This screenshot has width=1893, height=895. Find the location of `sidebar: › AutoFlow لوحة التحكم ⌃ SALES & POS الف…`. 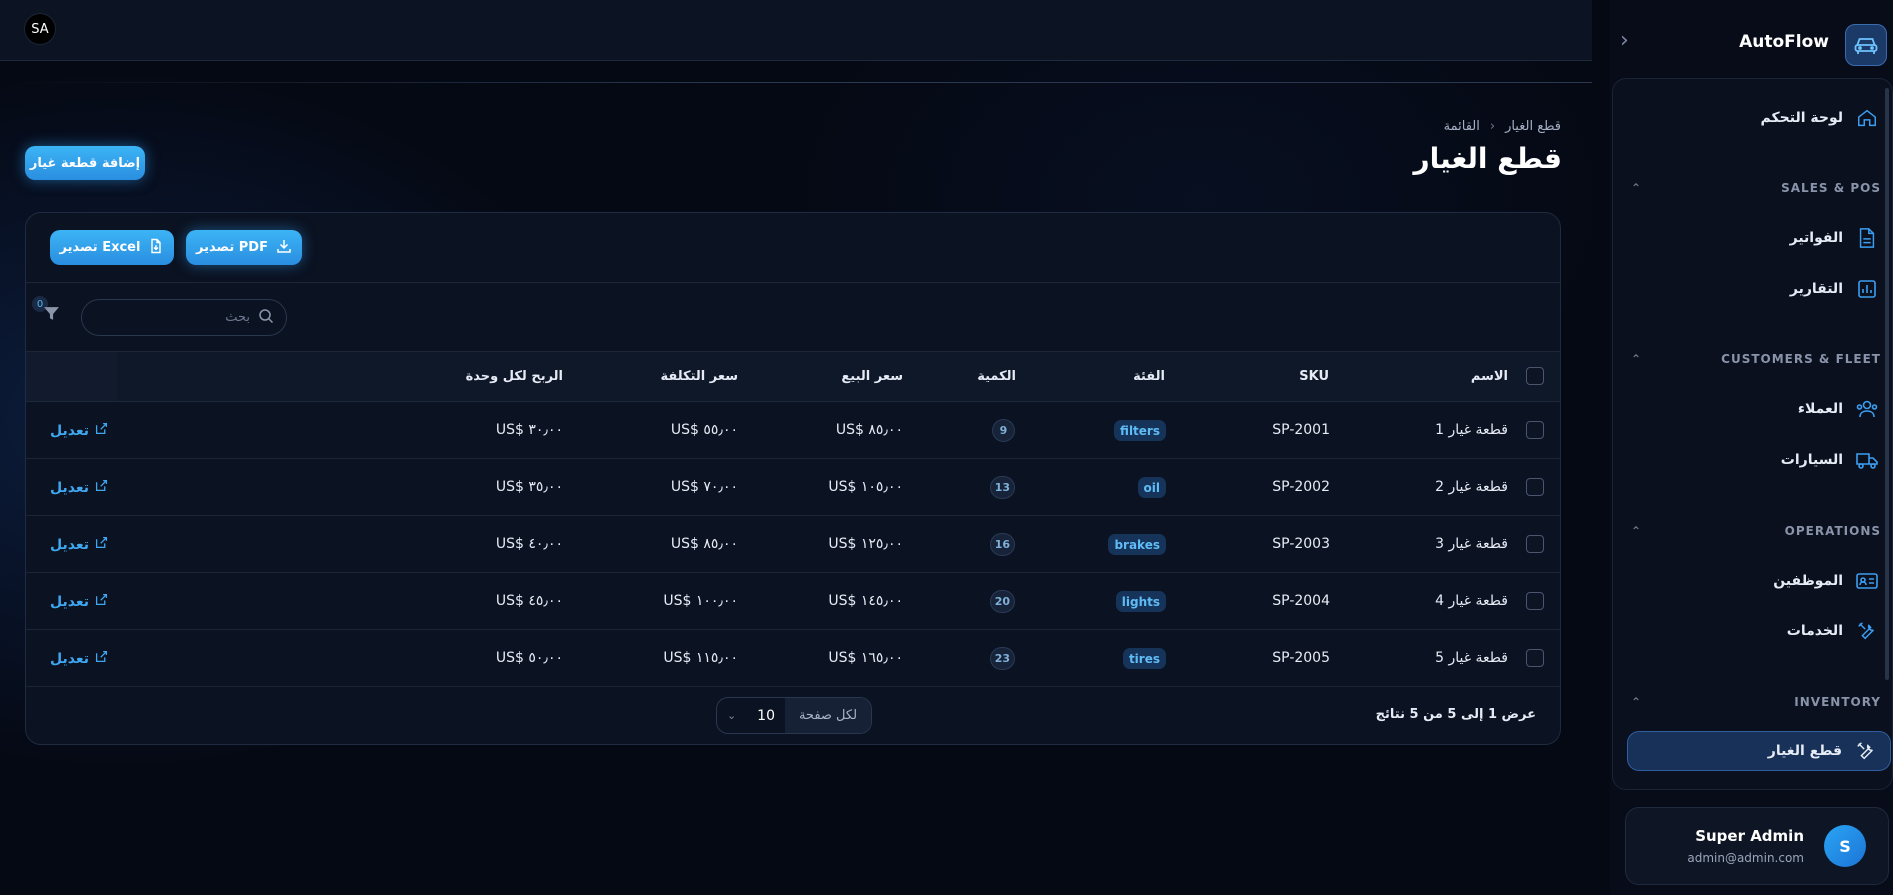

sidebar: › AutoFlow لوحة التحكم ⌃ SALES & POS الف… is located at coordinates (1751, 447).